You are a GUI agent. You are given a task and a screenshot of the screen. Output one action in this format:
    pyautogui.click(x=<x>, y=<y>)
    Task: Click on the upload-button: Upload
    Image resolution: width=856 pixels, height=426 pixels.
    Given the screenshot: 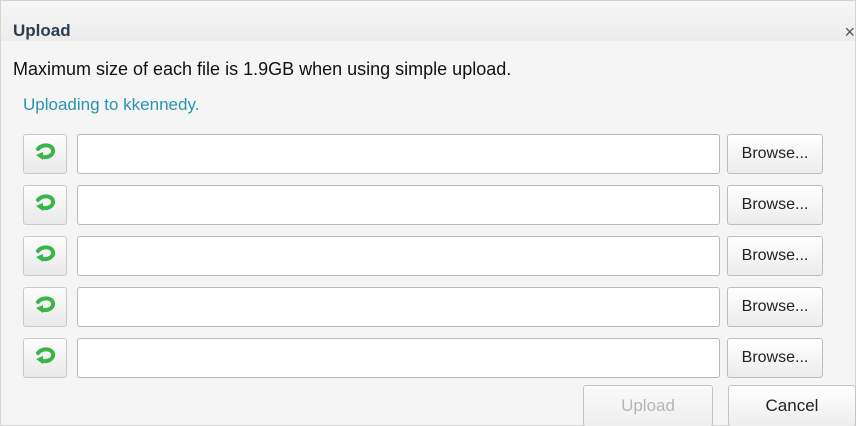 What is the action you would take?
    pyautogui.click(x=648, y=405)
    